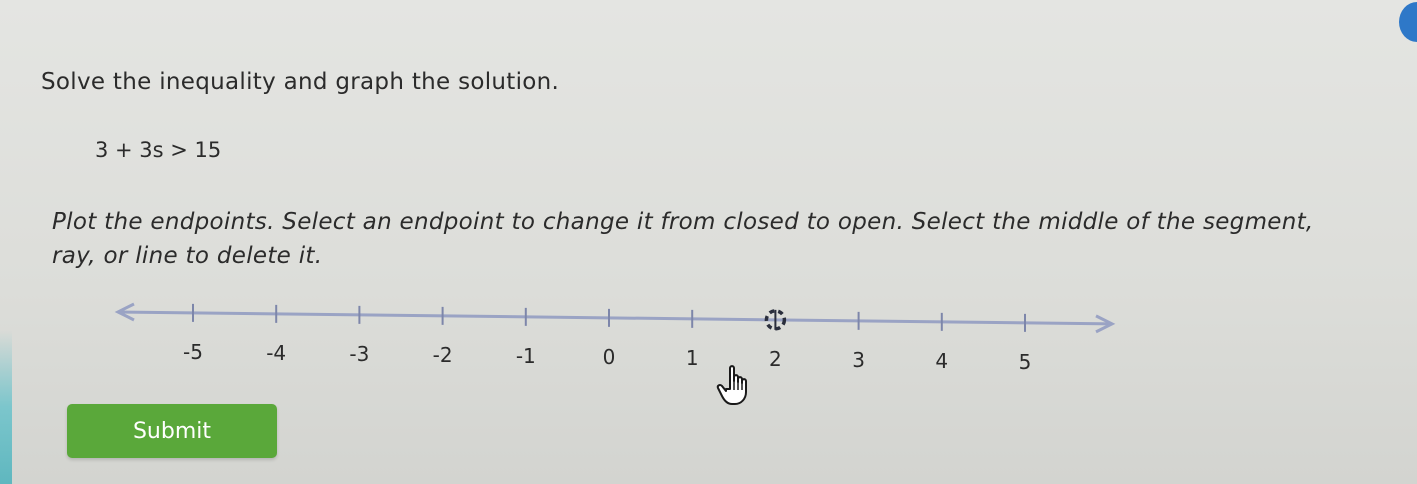 The height and width of the screenshot is (484, 1417). Describe the element at coordinates (193, 352) in the screenshot. I see `tick-label: -5` at that location.